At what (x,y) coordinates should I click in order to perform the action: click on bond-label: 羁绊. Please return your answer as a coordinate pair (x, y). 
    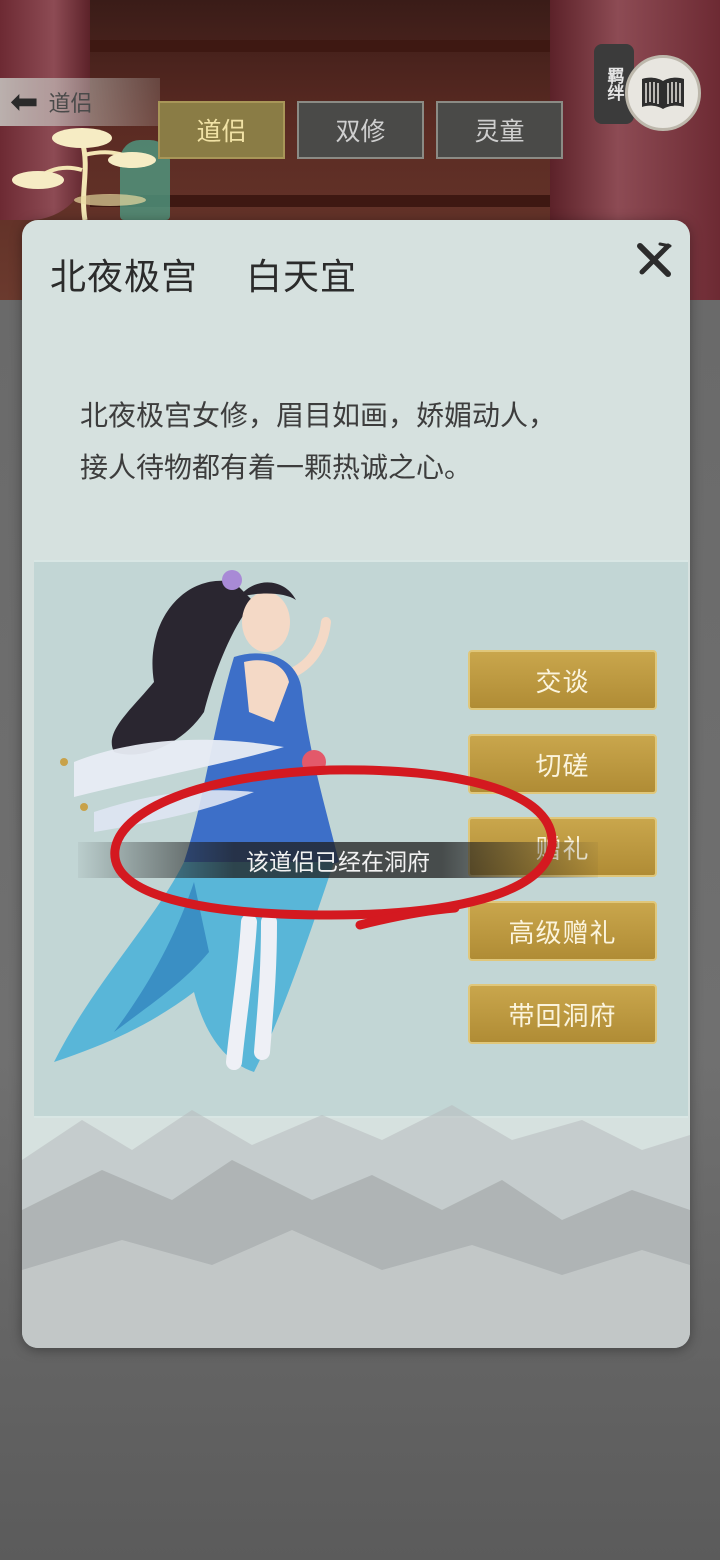
    Looking at the image, I should click on (613, 84).